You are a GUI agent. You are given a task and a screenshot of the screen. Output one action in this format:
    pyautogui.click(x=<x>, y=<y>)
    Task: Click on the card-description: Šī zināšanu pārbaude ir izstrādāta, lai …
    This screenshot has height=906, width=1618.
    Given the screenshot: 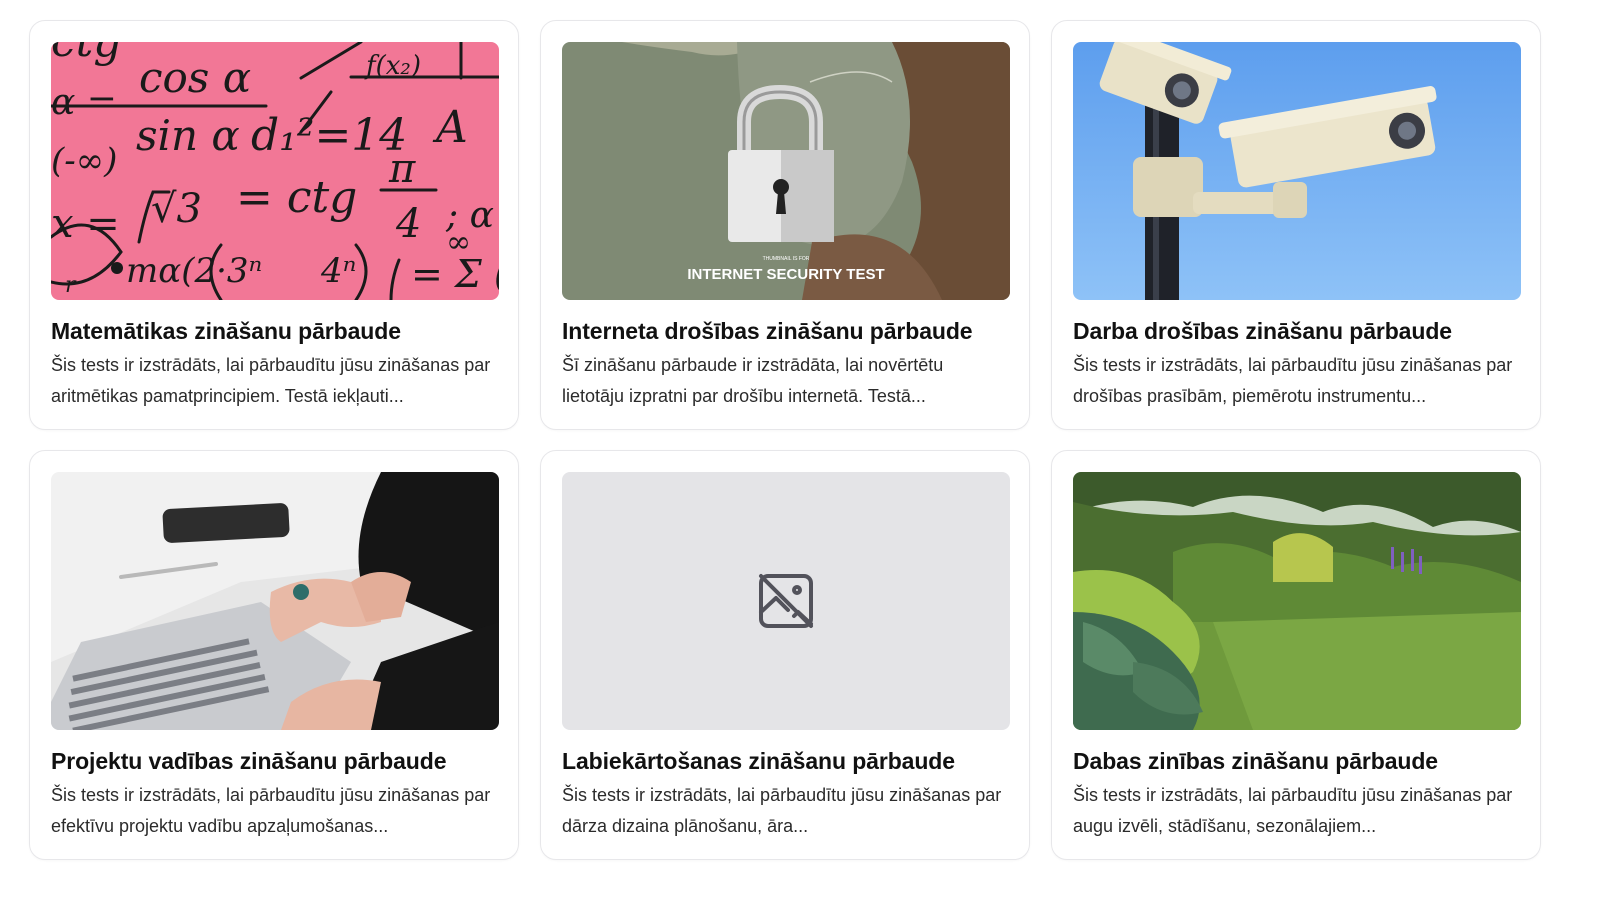 What is the action you would take?
    pyautogui.click(x=753, y=380)
    